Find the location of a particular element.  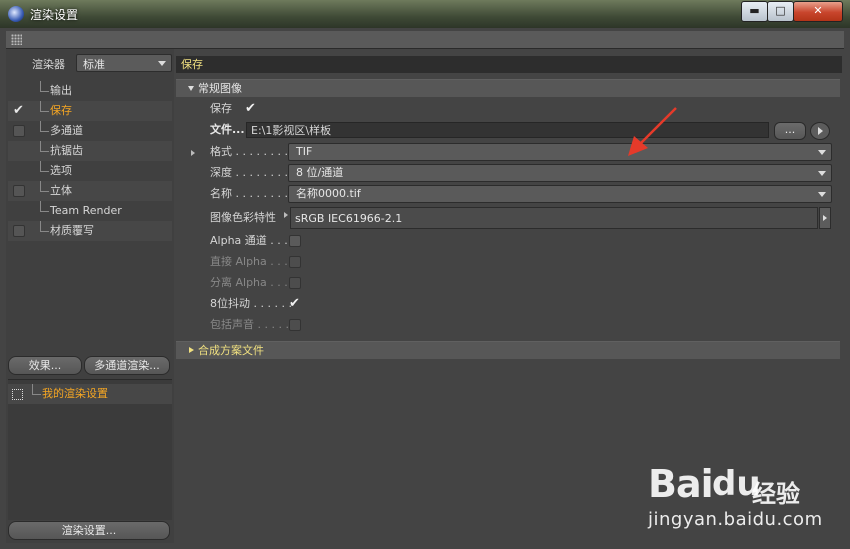

format-label: 格式 . . . . . . . . . is located at coordinates (252, 151).